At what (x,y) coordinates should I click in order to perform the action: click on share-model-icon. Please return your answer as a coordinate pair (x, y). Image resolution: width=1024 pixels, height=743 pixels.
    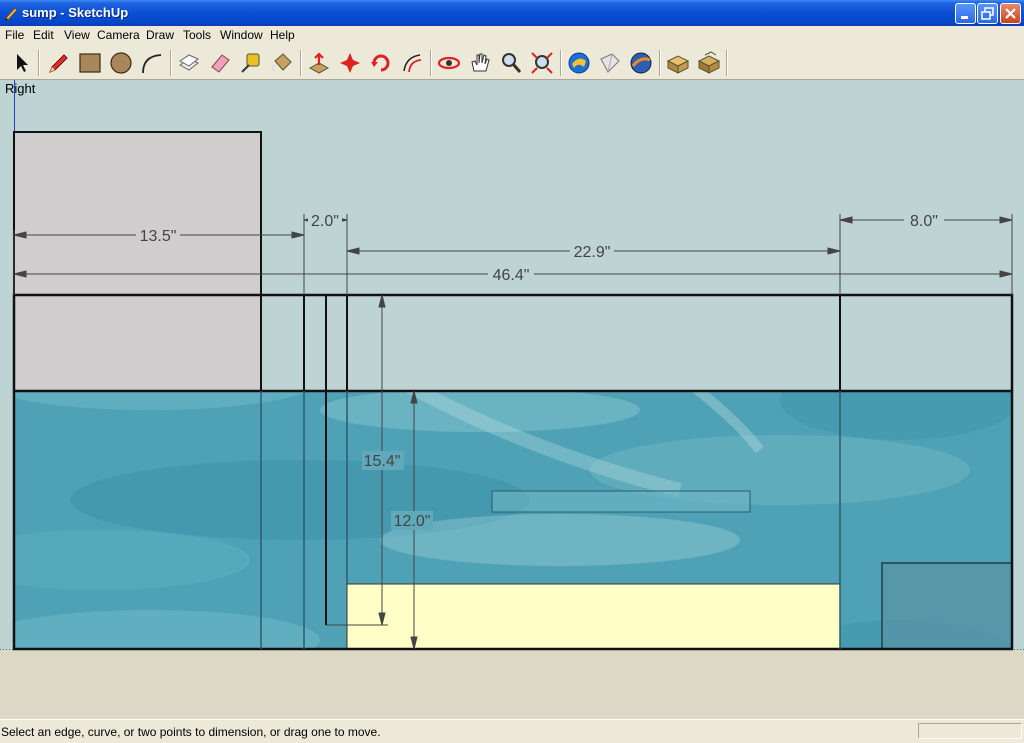
    Looking at the image, I should click on (610, 63).